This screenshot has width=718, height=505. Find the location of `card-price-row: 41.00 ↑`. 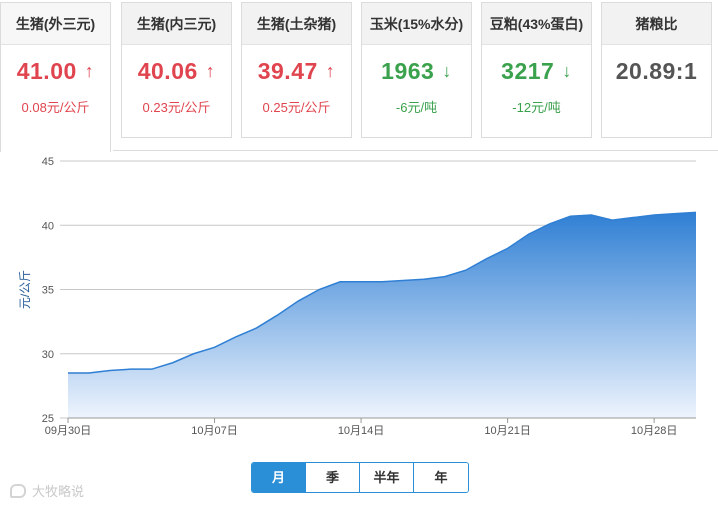

card-price-row: 41.00 ↑ is located at coordinates (55, 71).